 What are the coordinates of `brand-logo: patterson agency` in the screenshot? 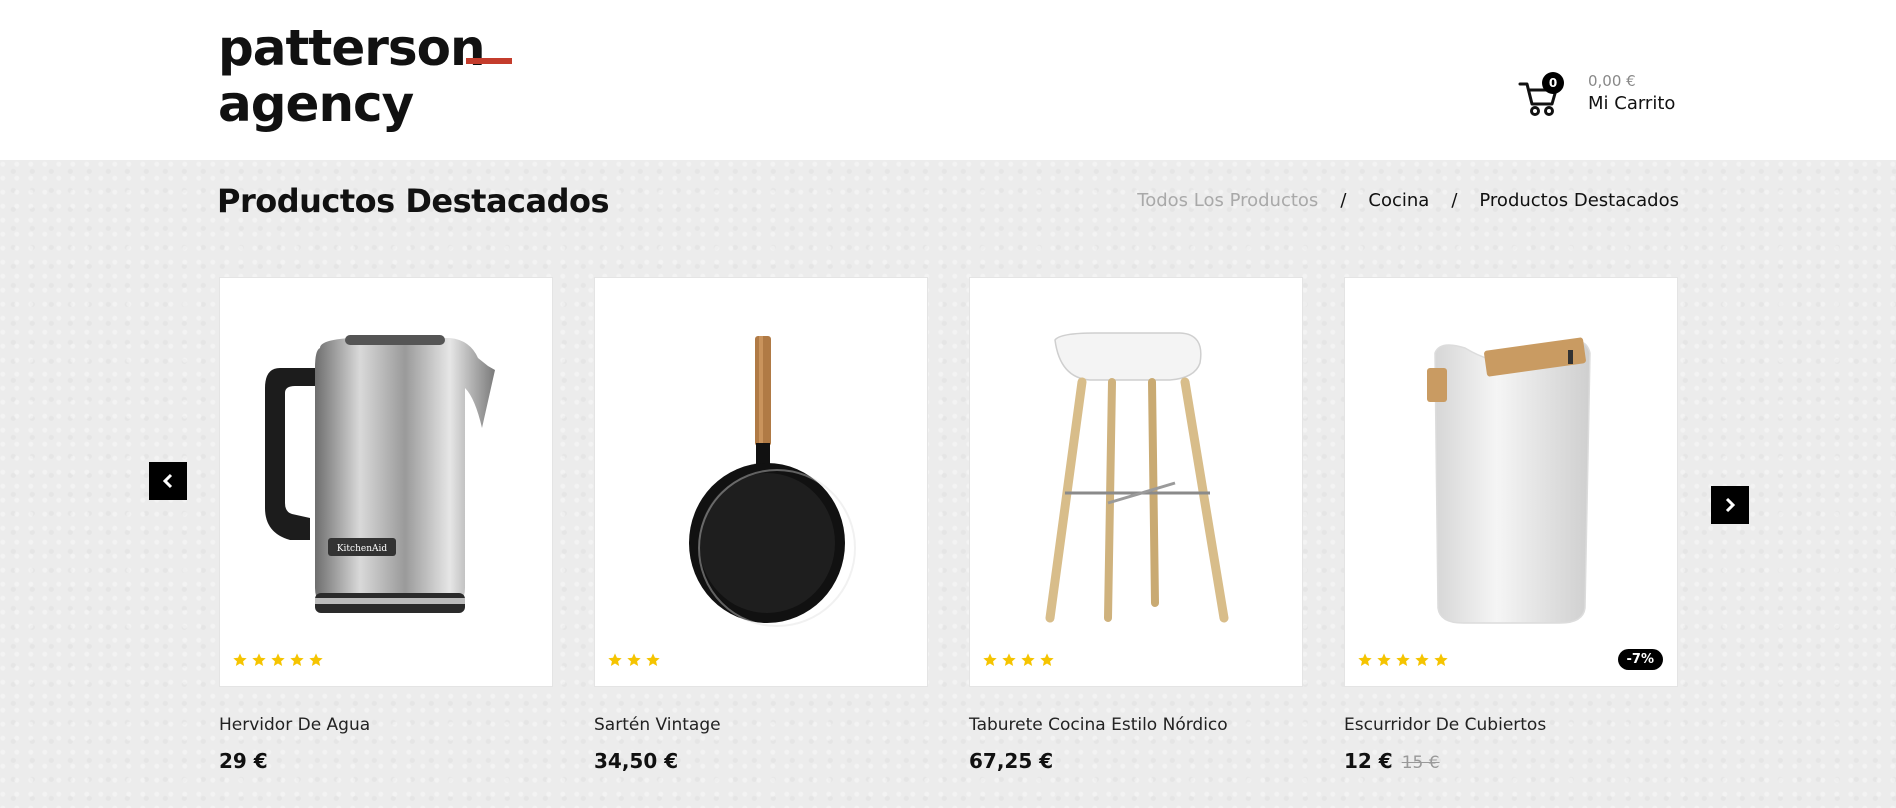 It's located at (388, 79).